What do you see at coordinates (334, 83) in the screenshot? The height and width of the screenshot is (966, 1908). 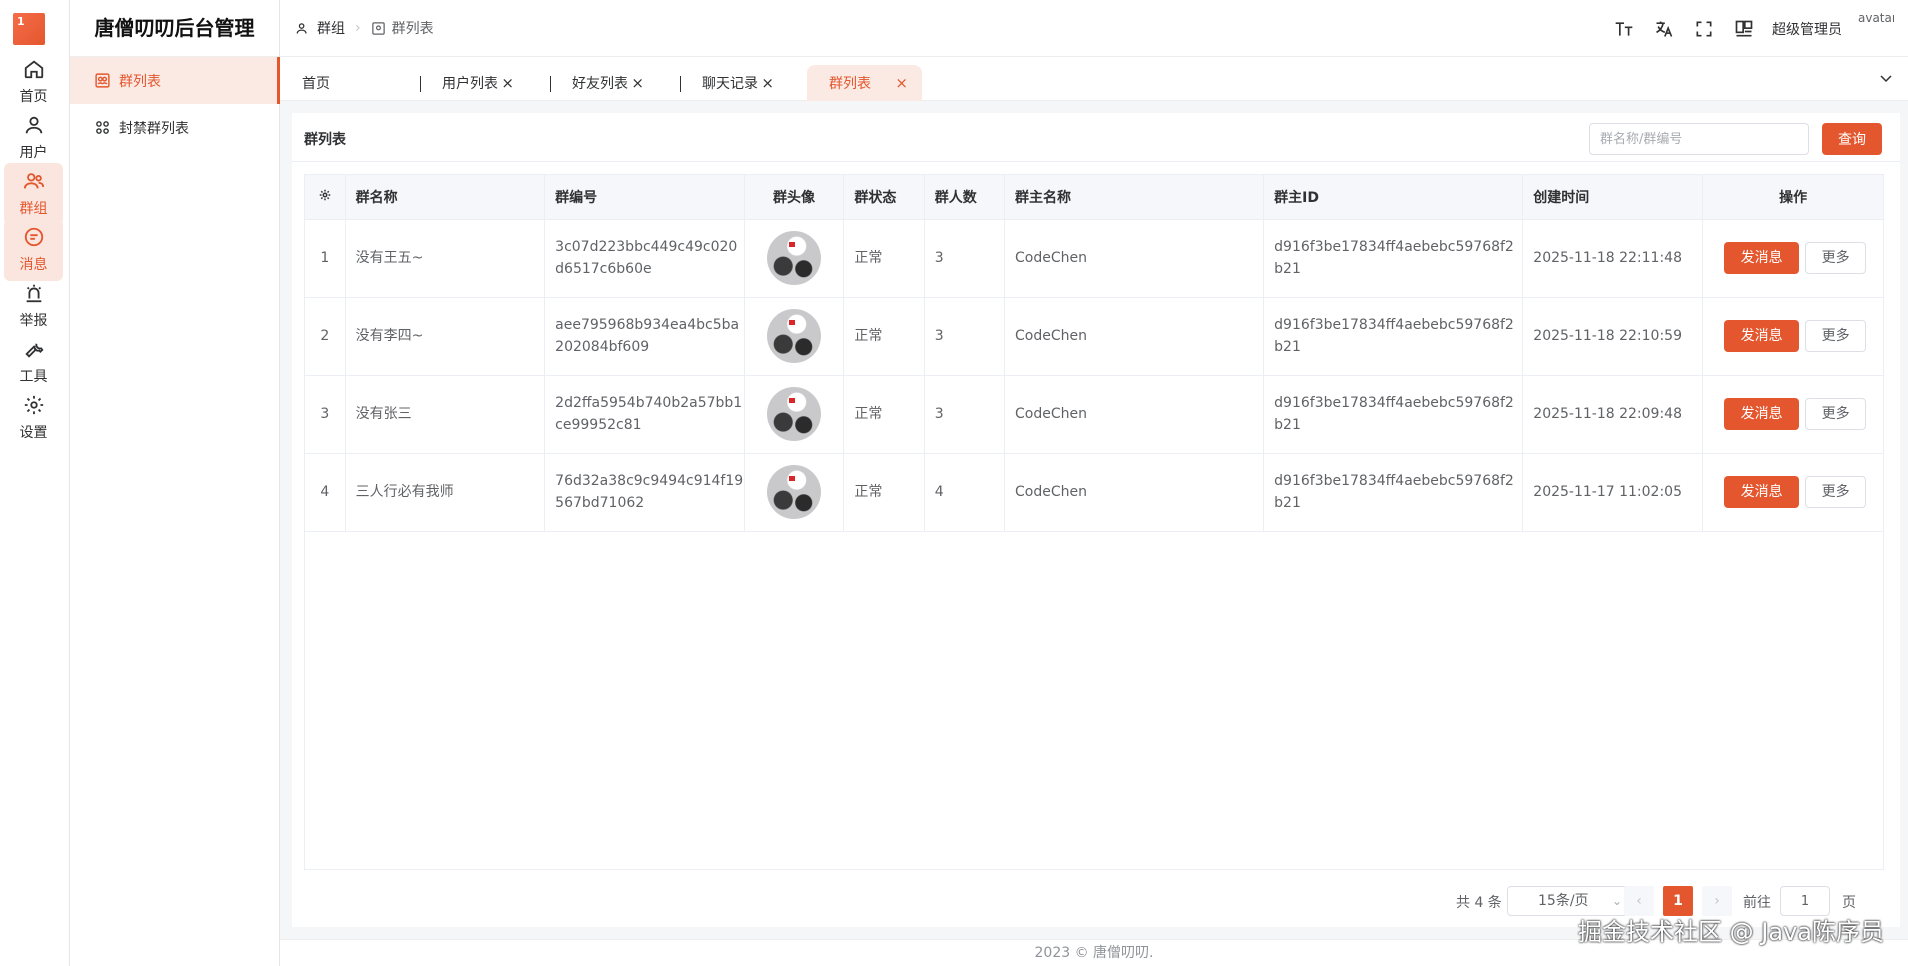 I see `tab-home: 首页` at bounding box center [334, 83].